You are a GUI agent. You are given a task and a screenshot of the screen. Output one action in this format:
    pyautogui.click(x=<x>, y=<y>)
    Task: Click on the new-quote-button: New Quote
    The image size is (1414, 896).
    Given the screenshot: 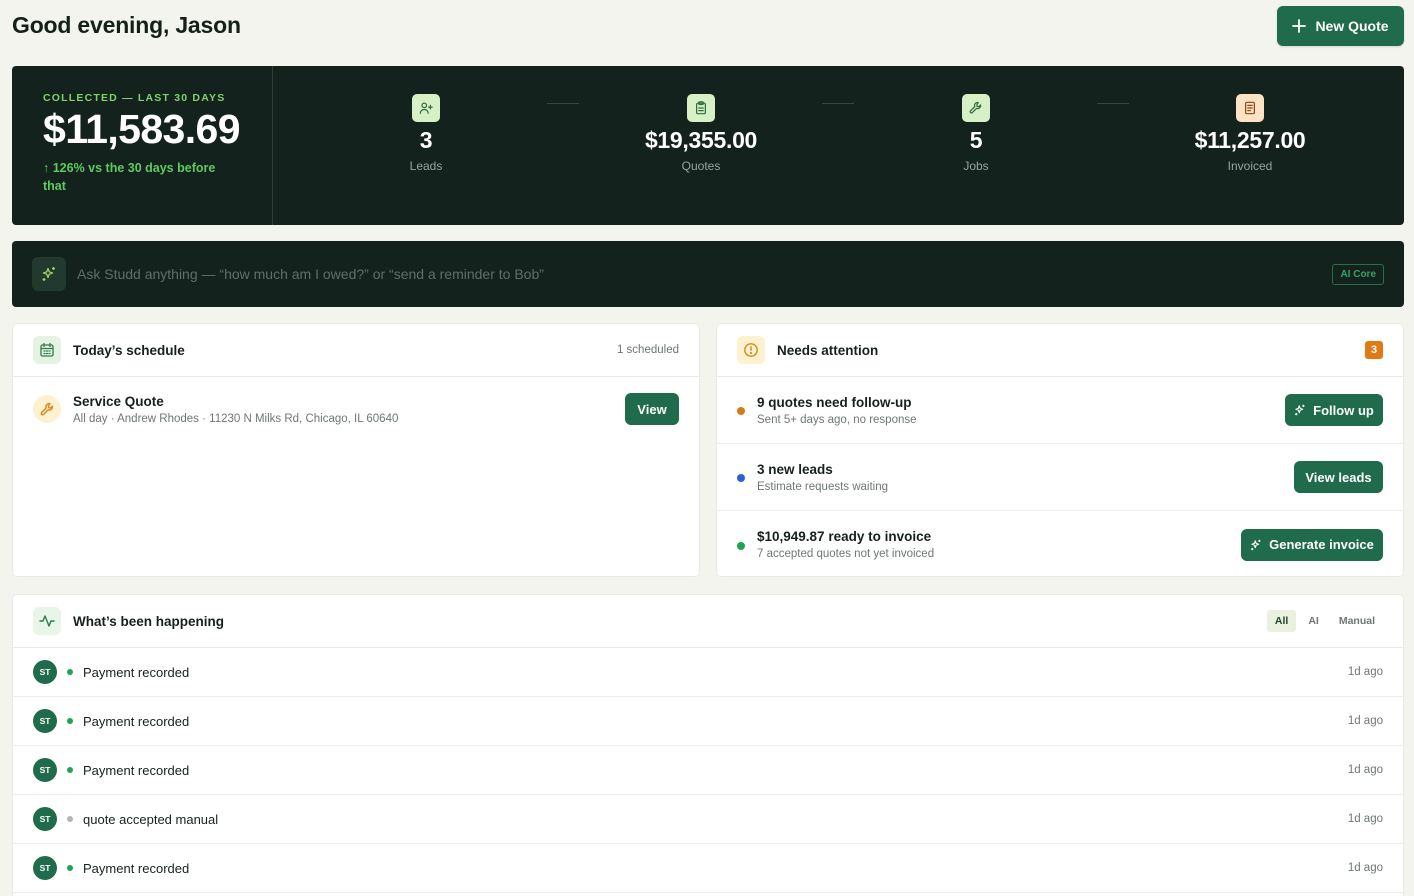 What is the action you would take?
    pyautogui.click(x=1340, y=26)
    